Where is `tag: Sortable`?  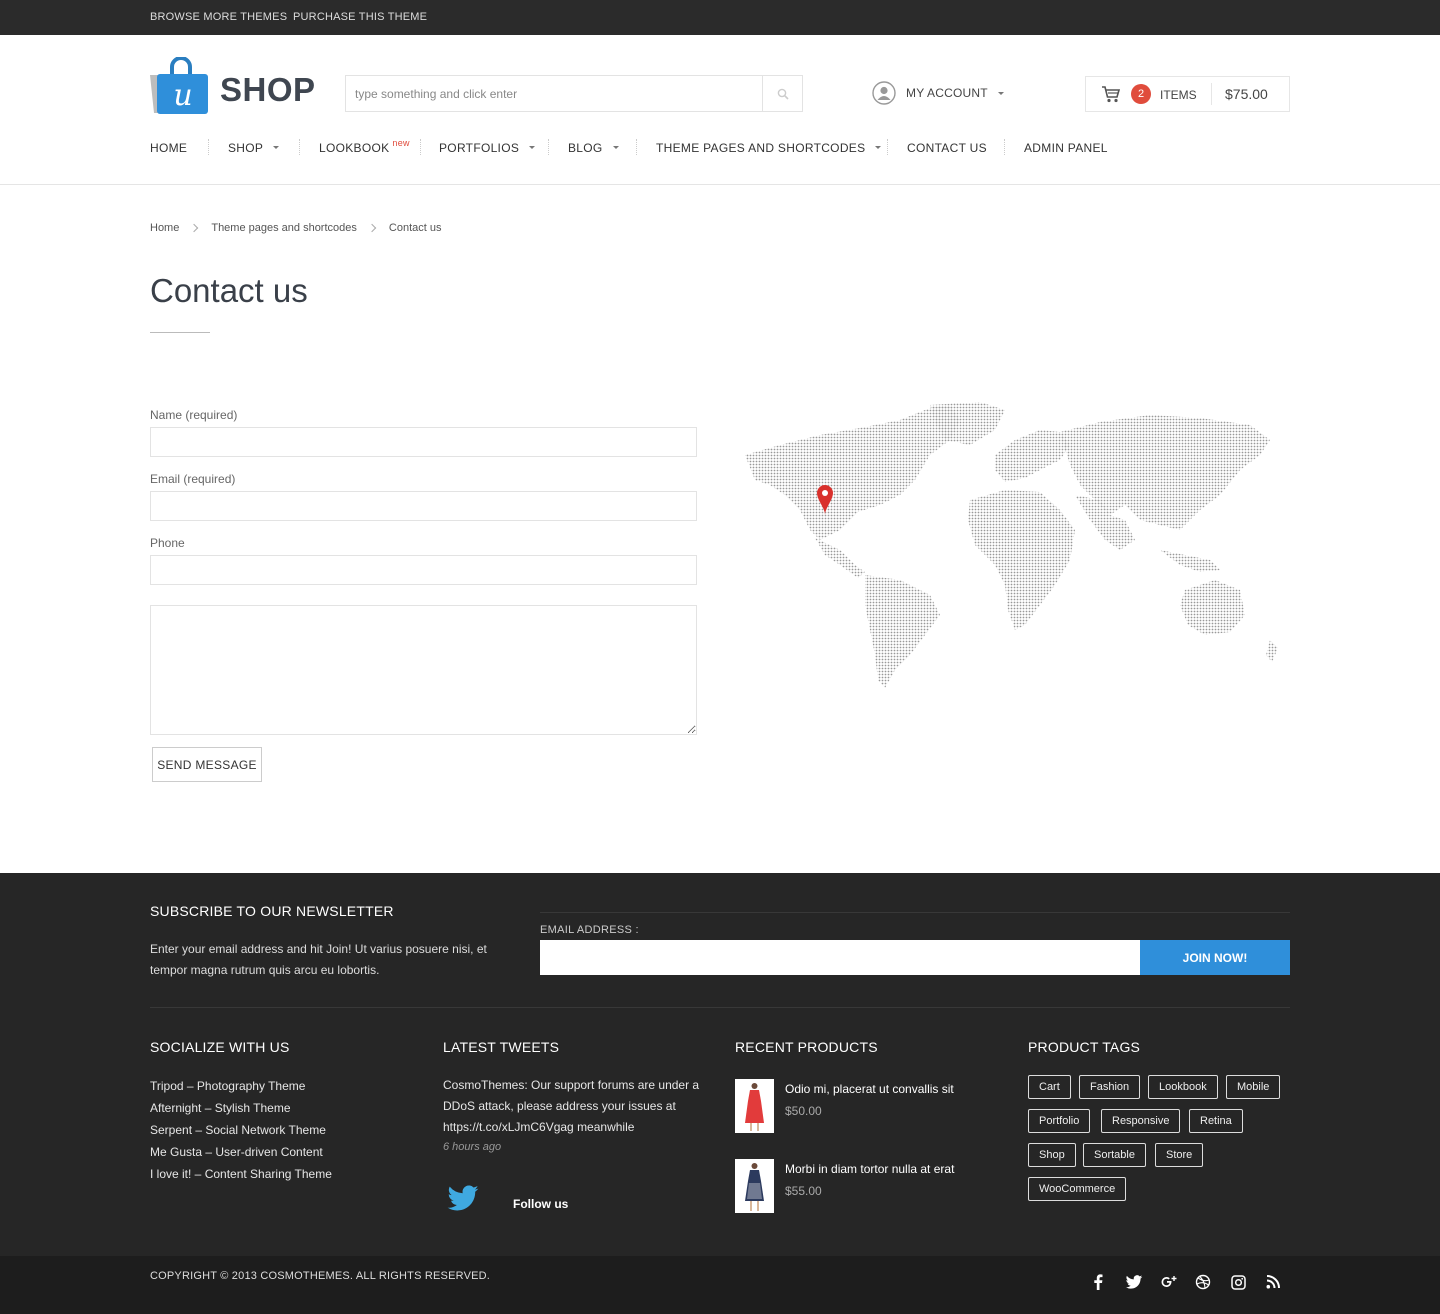
tag: Sortable is located at coordinates (1114, 1155).